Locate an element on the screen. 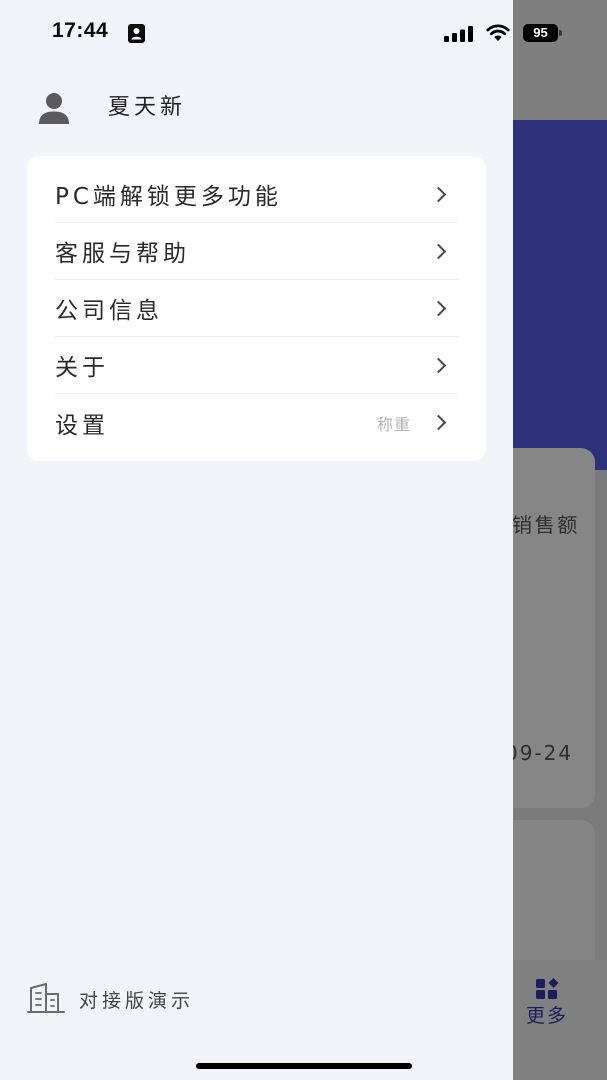 The image size is (607, 1080). status-time: 17:44 is located at coordinates (80, 30).